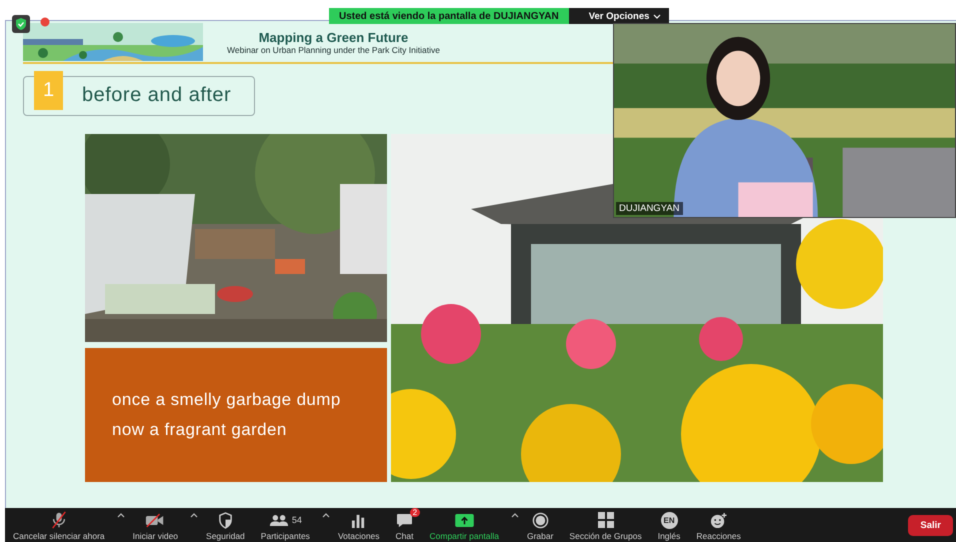  I want to click on smiley-plus-icon, so click(719, 520).